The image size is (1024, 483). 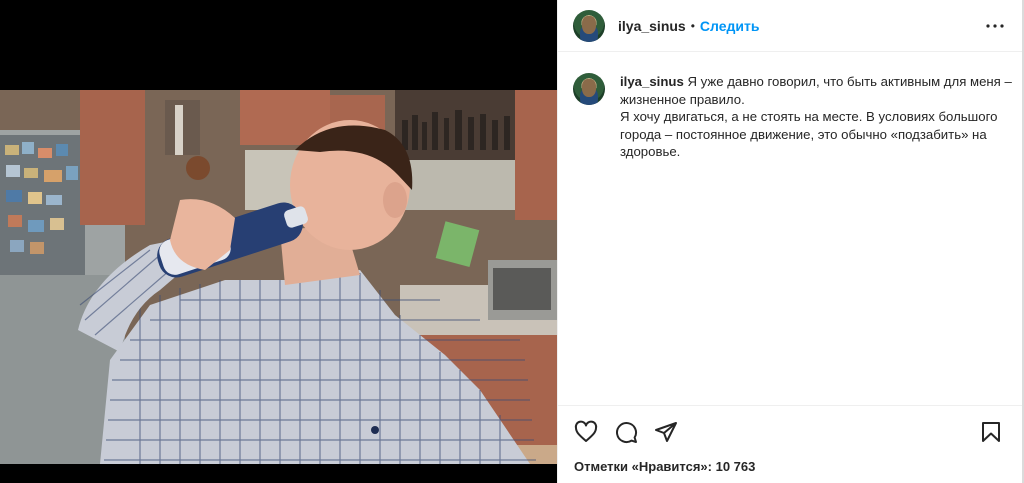 I want to click on comment-icon, so click(x=627, y=433).